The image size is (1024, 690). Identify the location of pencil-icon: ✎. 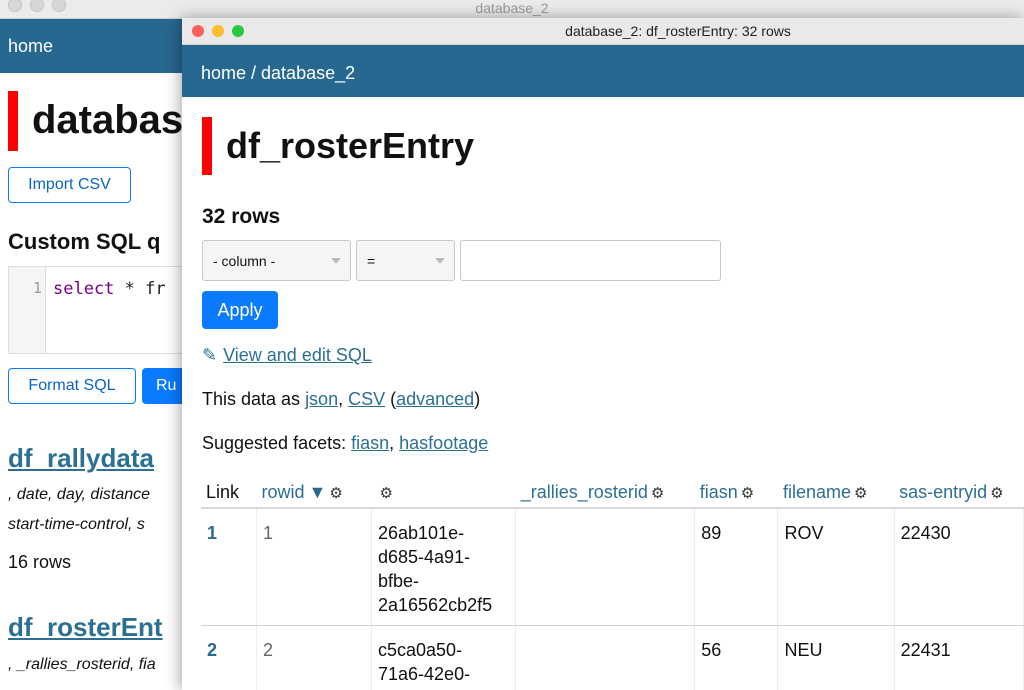
(210, 355).